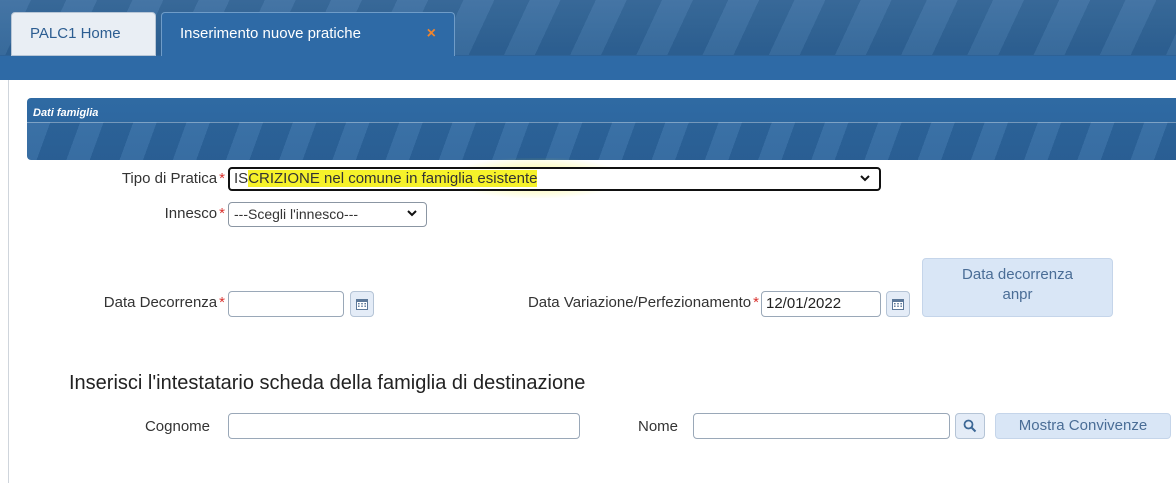  I want to click on close-icon: ×, so click(431, 34).